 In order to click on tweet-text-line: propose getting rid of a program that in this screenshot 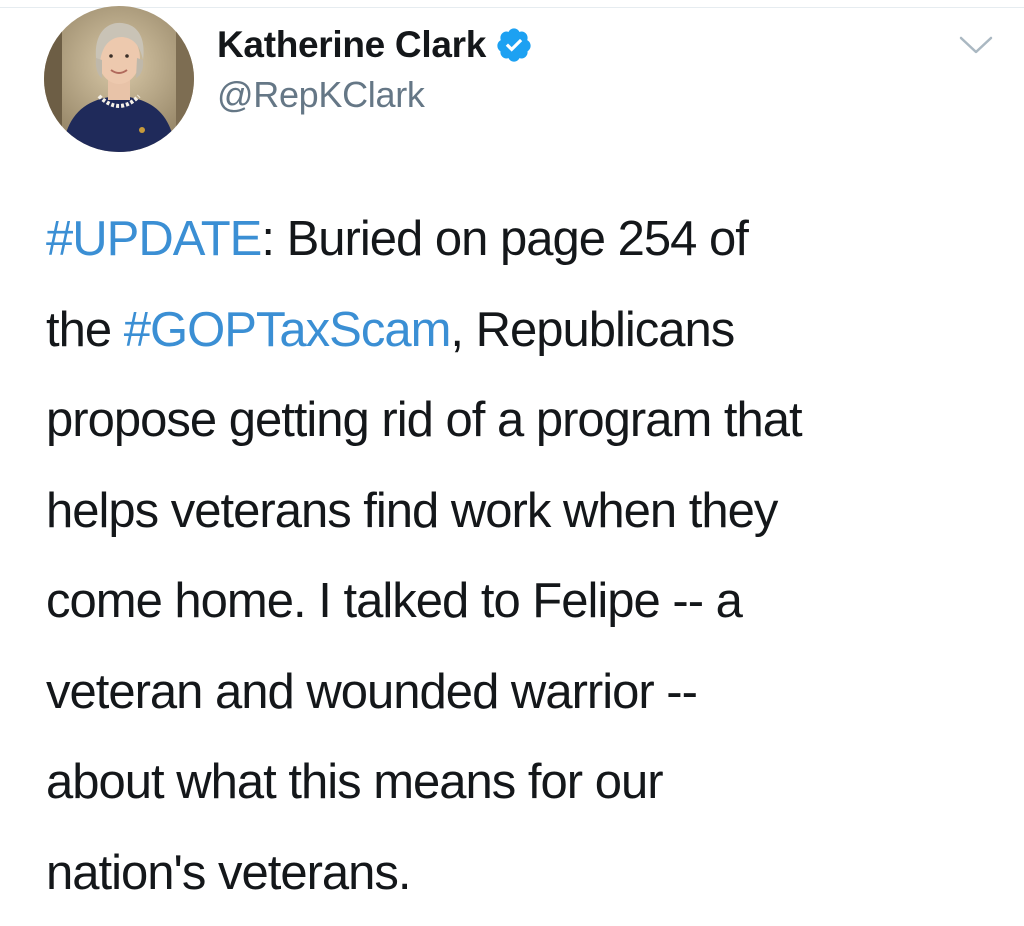, I will do `click(526, 420)`.